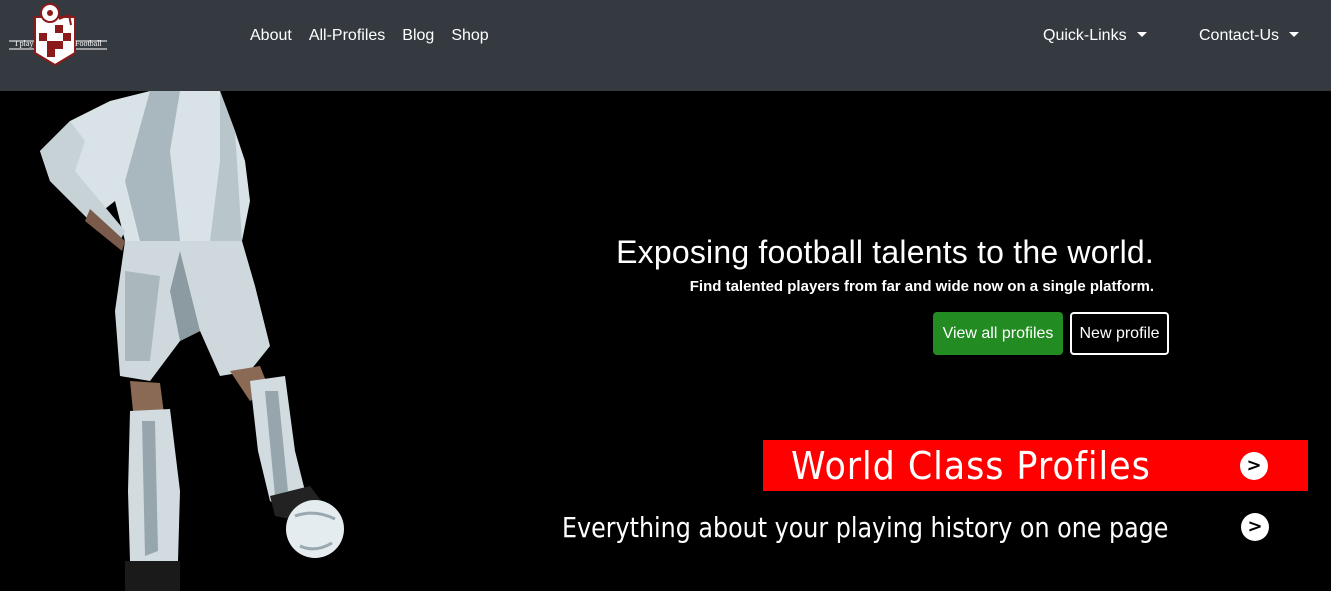  I want to click on contact-us-label: Contact-Us, so click(1239, 35).